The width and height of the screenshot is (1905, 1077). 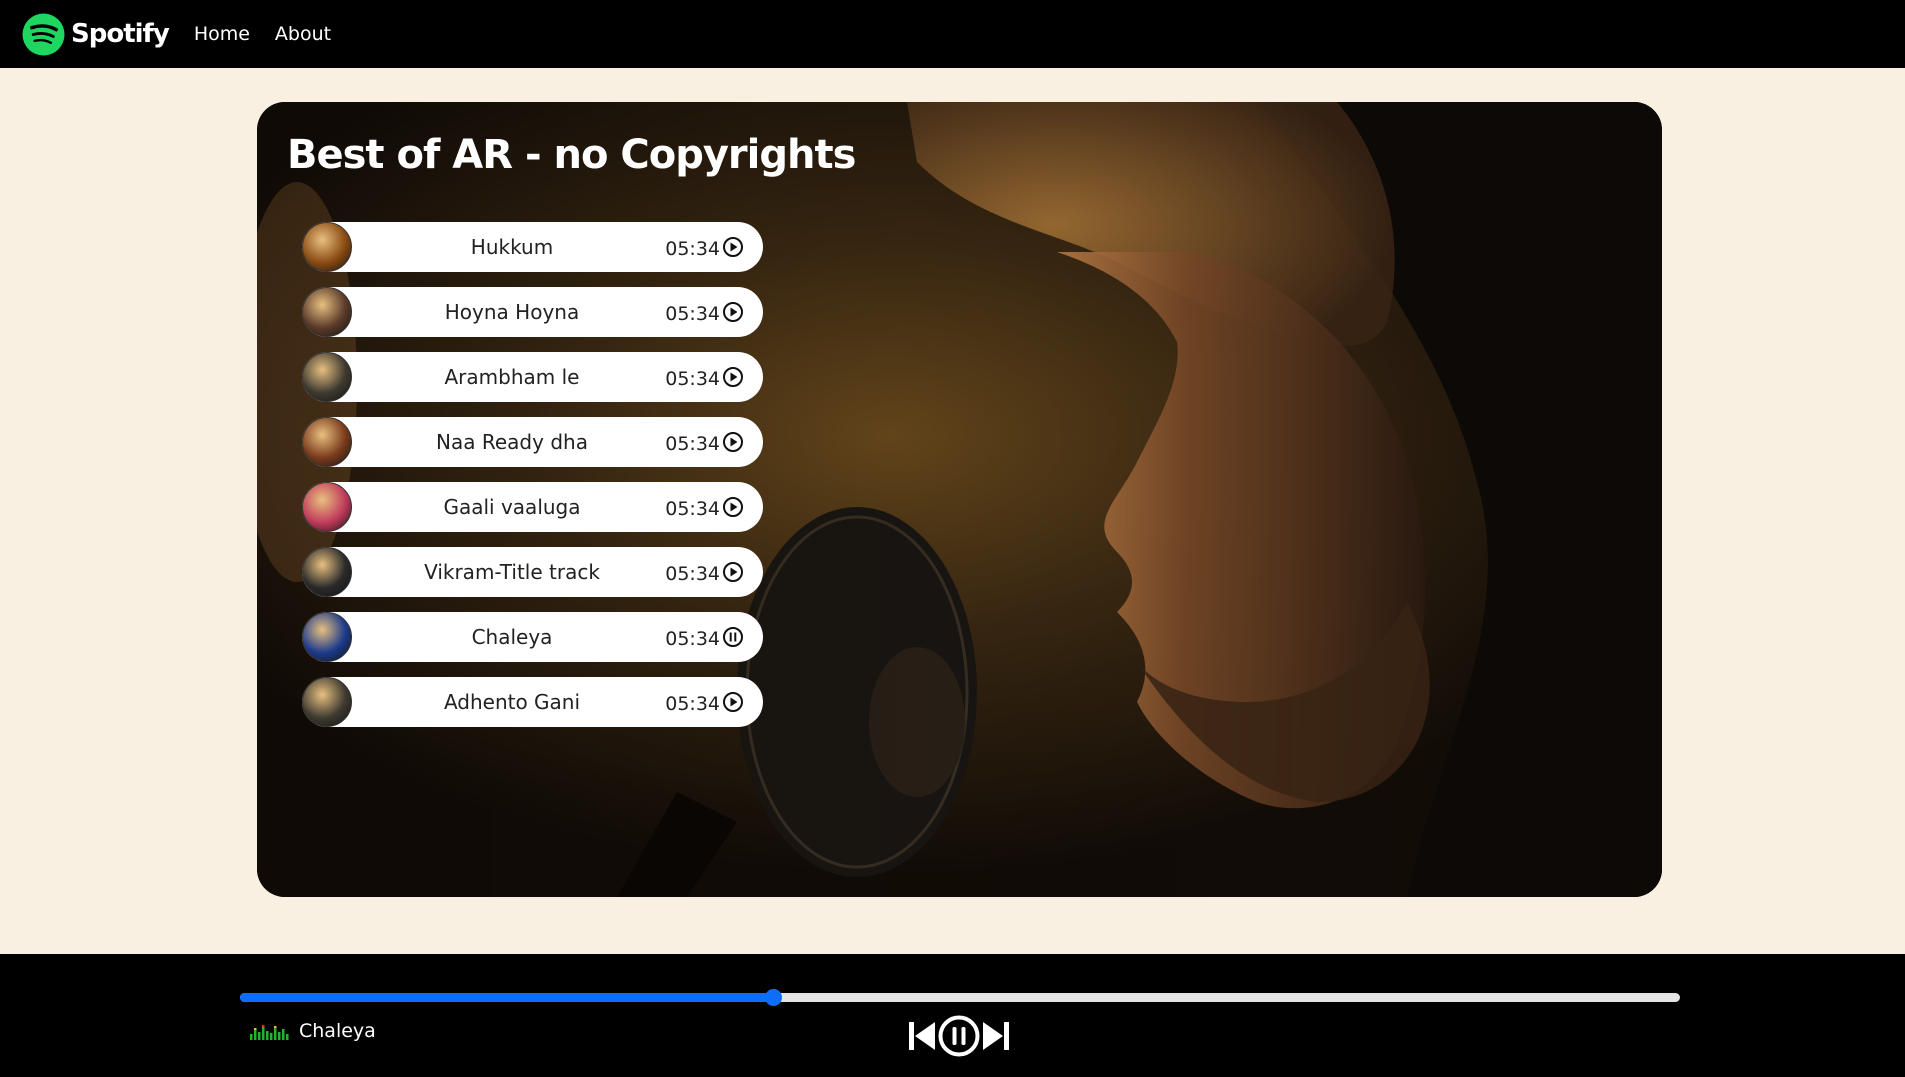 What do you see at coordinates (512, 507) in the screenshot?
I see `song-name: Gaali vaaluga` at bounding box center [512, 507].